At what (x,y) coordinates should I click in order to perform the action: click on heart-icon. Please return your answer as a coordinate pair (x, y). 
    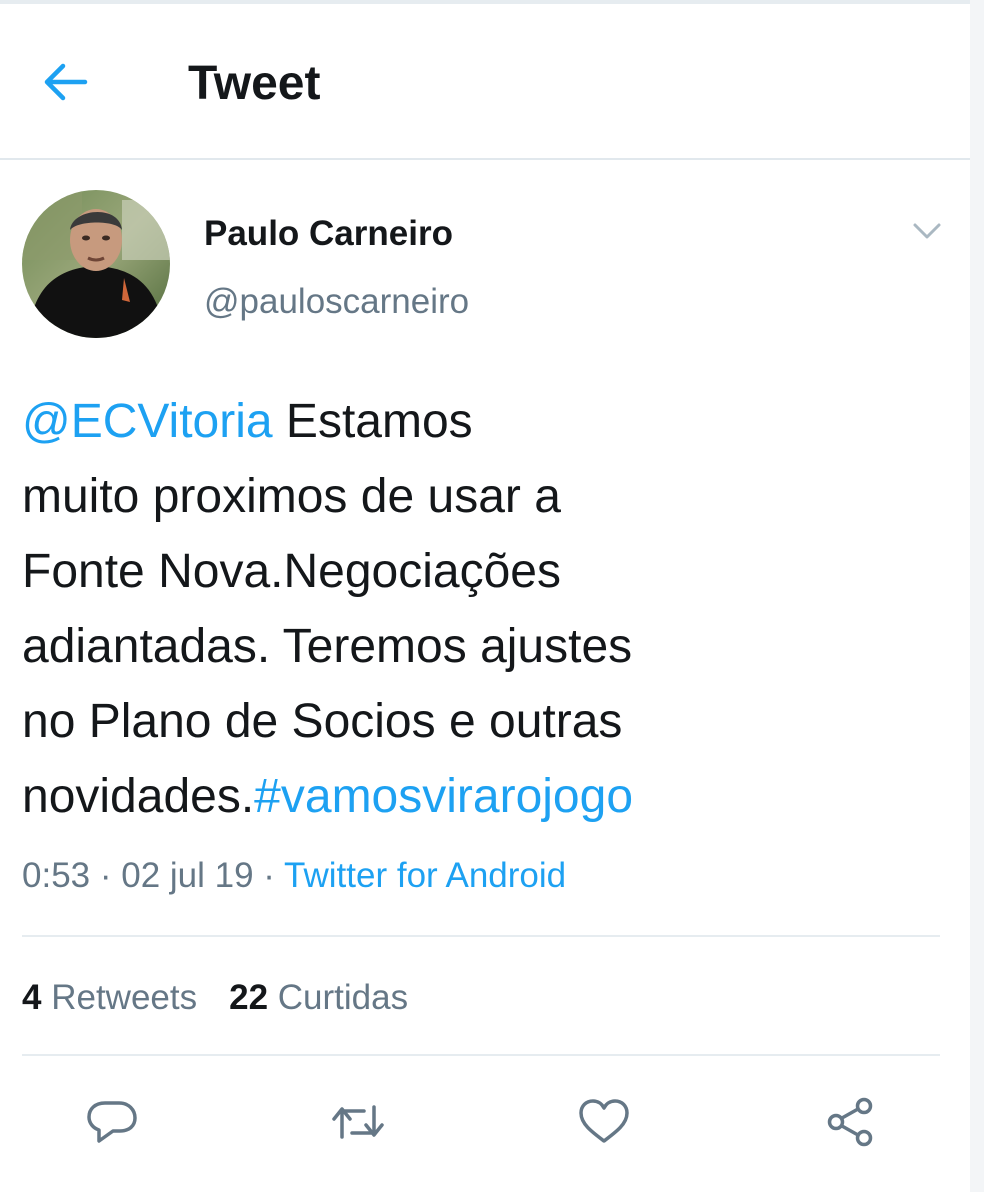
    Looking at the image, I should click on (604, 1121).